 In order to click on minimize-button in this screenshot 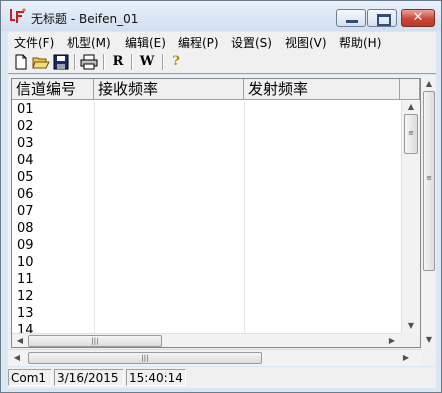, I will do `click(351, 18)`.